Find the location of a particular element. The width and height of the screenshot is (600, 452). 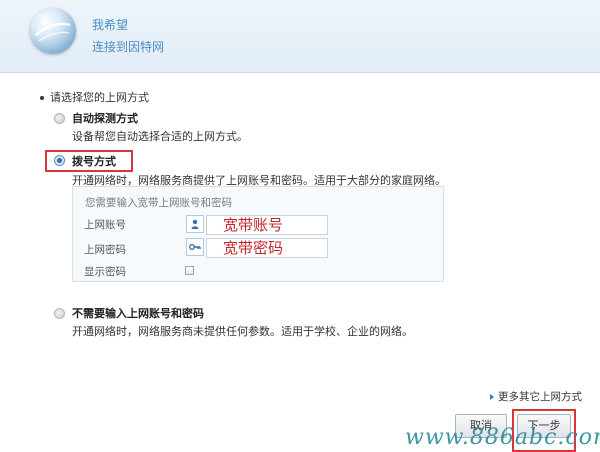

header-title: 我希望 is located at coordinates (110, 25).